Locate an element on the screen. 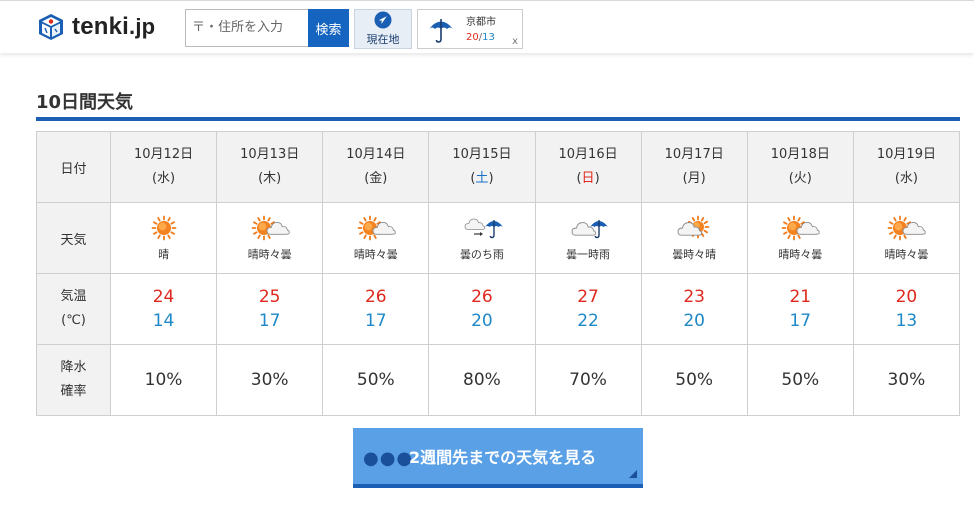 This screenshot has height=506, width=974. date-label: 10月18日 is located at coordinates (800, 154).